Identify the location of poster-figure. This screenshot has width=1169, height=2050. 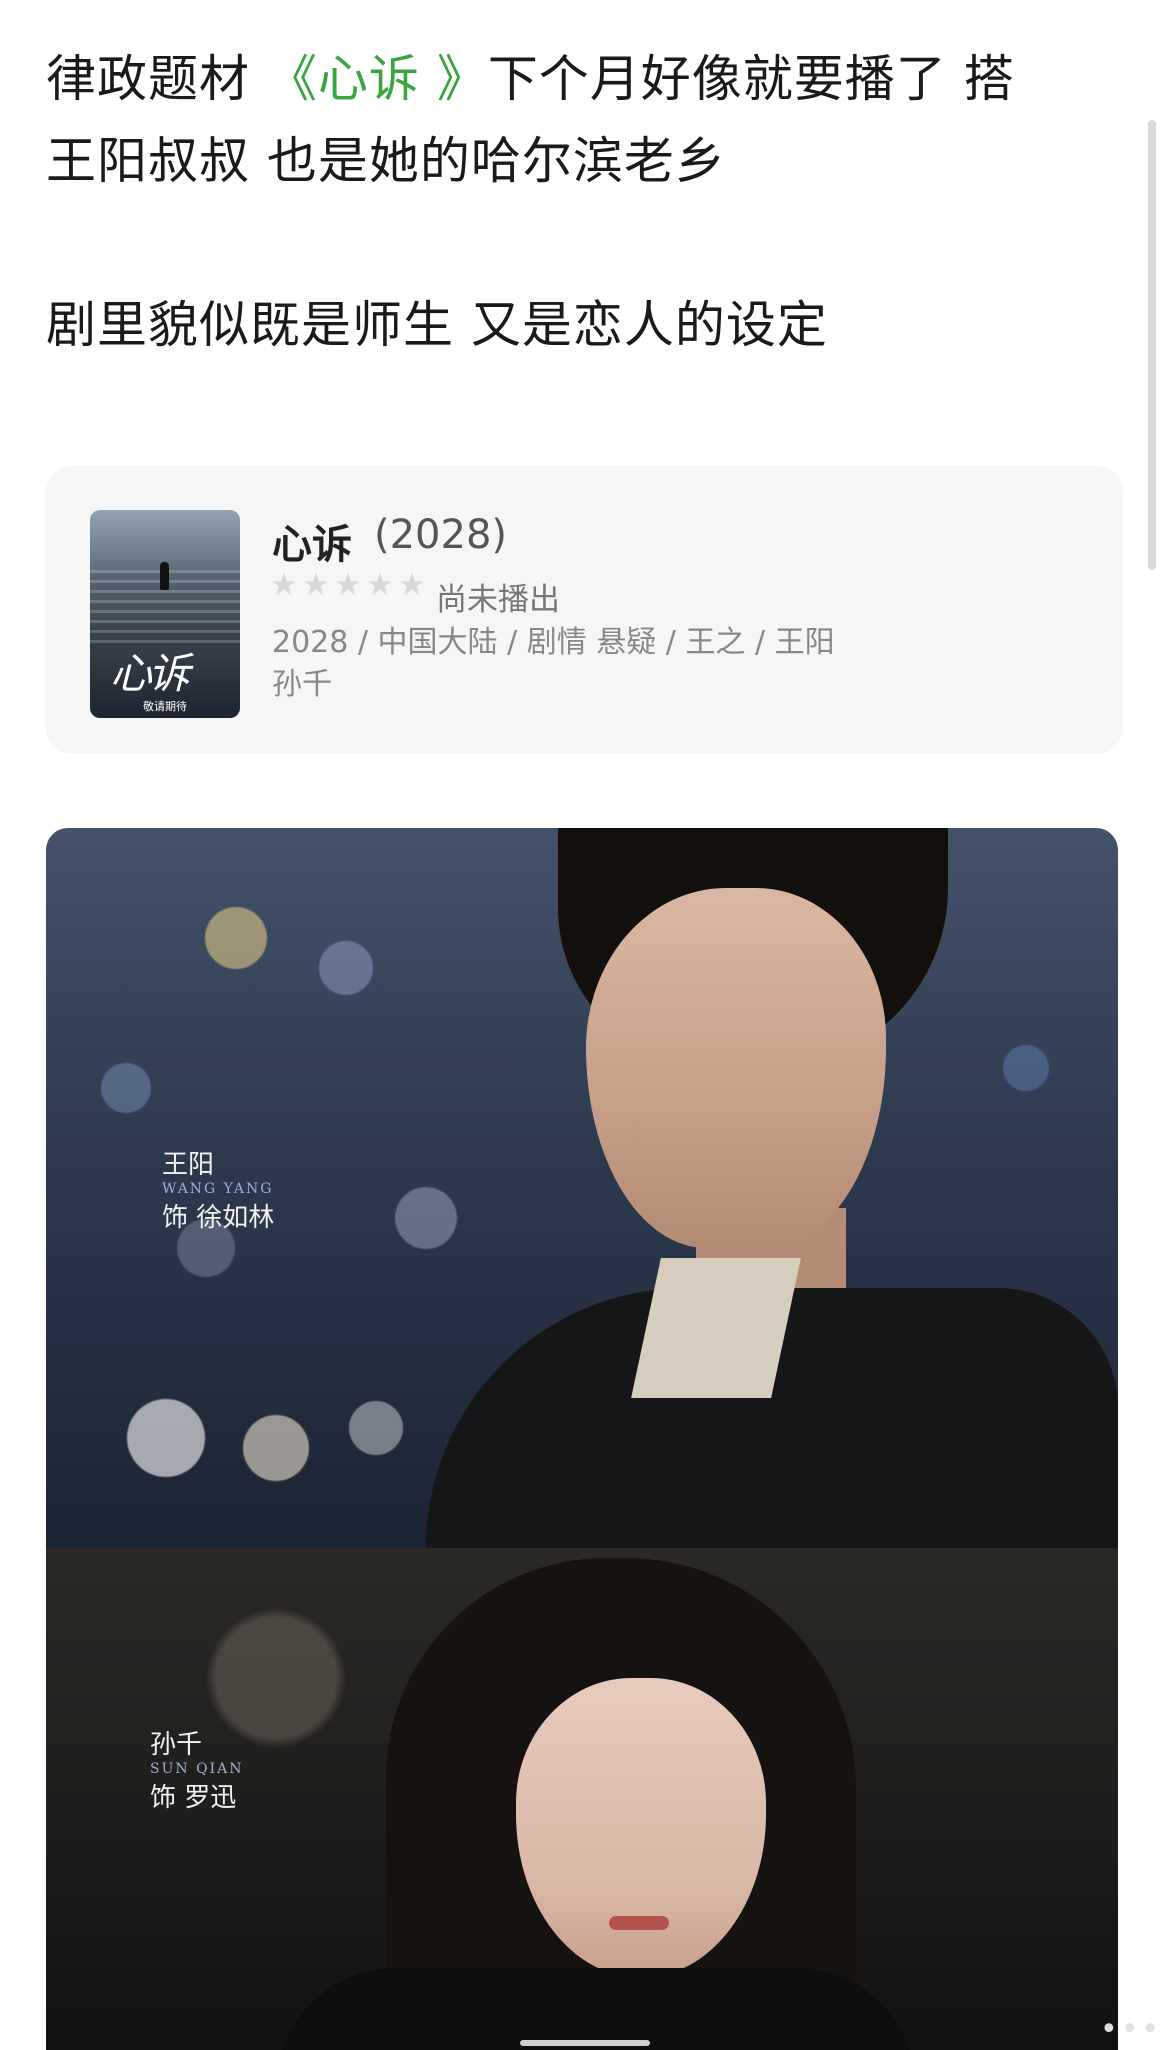
(164, 576).